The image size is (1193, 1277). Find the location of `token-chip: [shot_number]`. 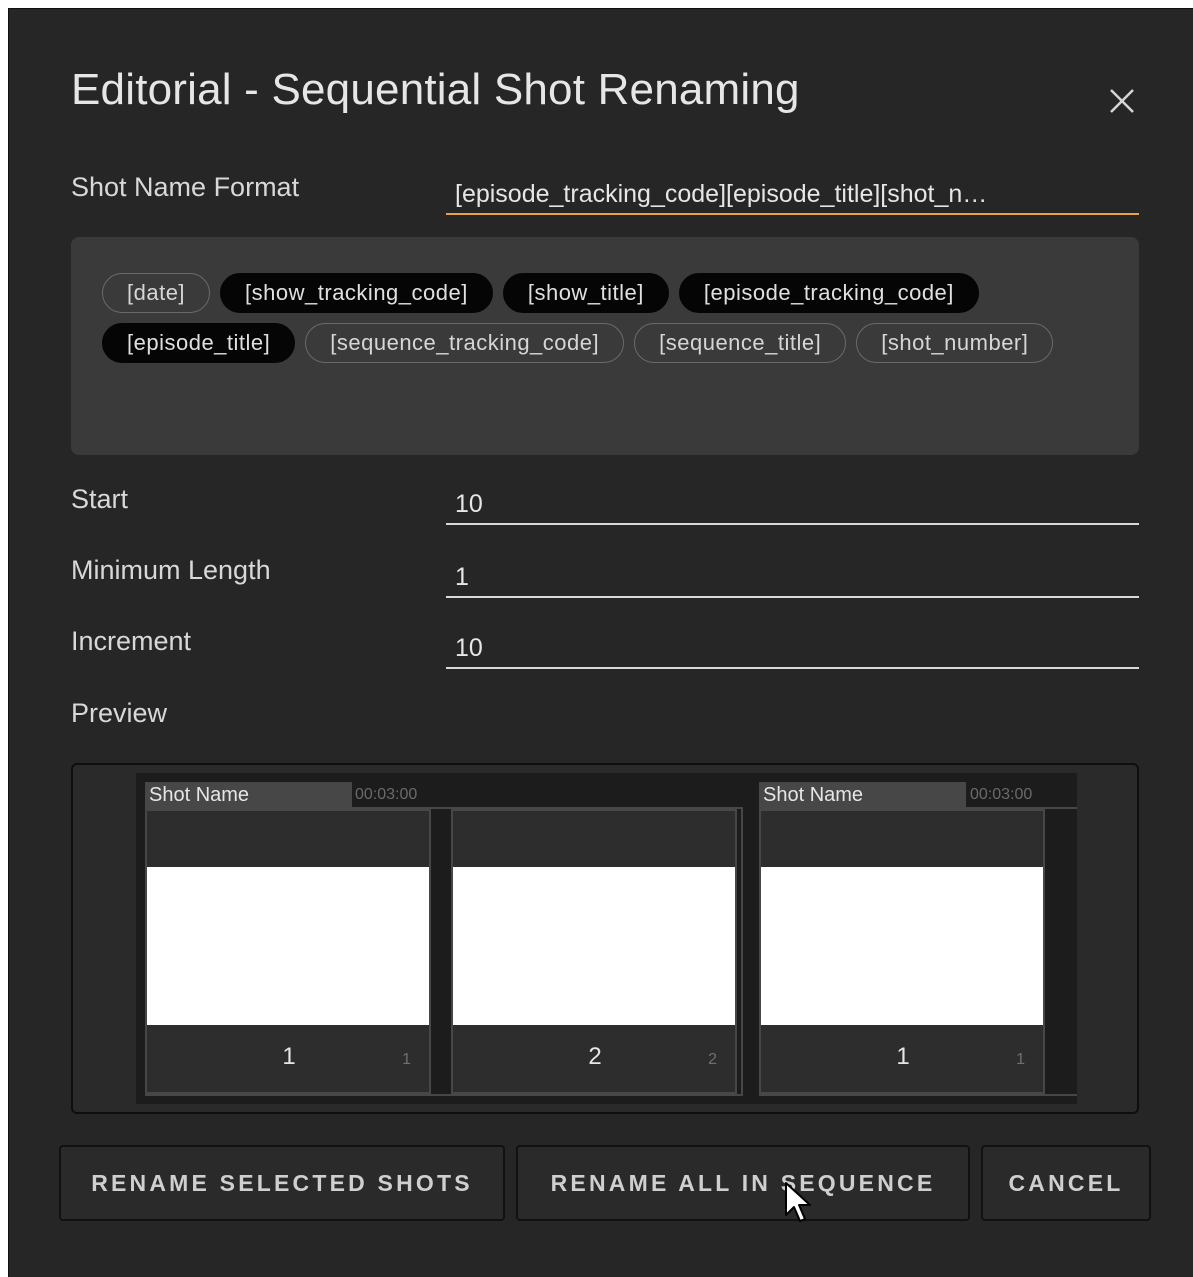

token-chip: [shot_number] is located at coordinates (955, 343).